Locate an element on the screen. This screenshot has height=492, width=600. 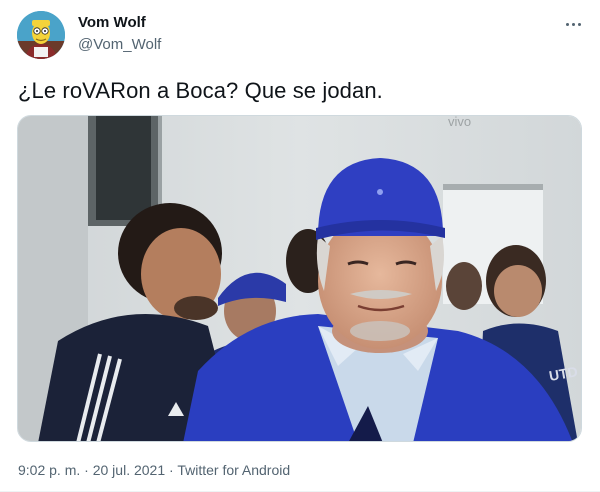
cartoon-character-icon is located at coordinates (41, 35).